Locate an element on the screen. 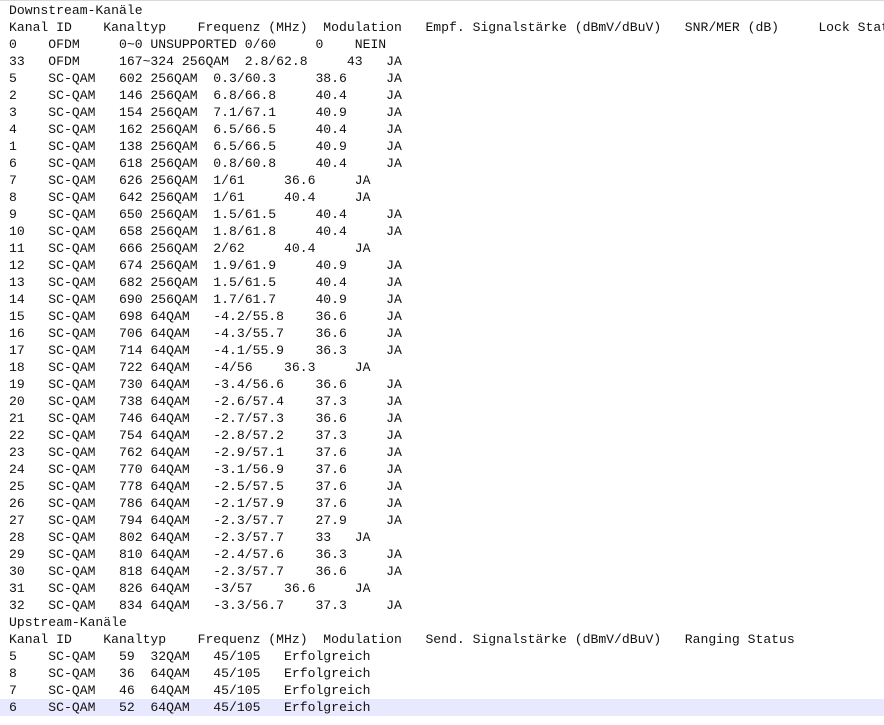 This screenshot has width=884, height=725. text-line: 5 SC-QAM 602 256QAM 0.3/60.3 38.6 JA is located at coordinates (442, 78).